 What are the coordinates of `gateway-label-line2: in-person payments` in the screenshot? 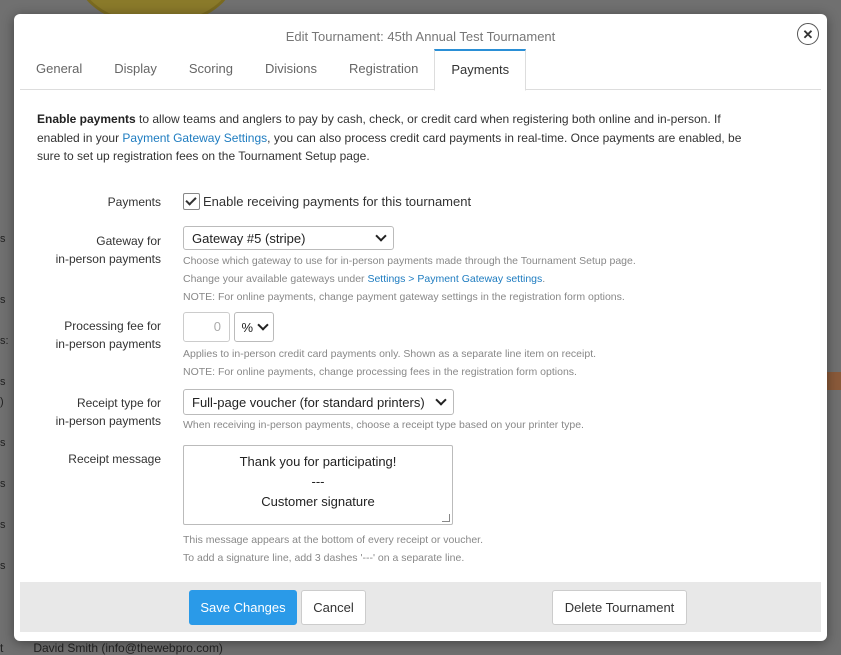 It's located at (108, 259).